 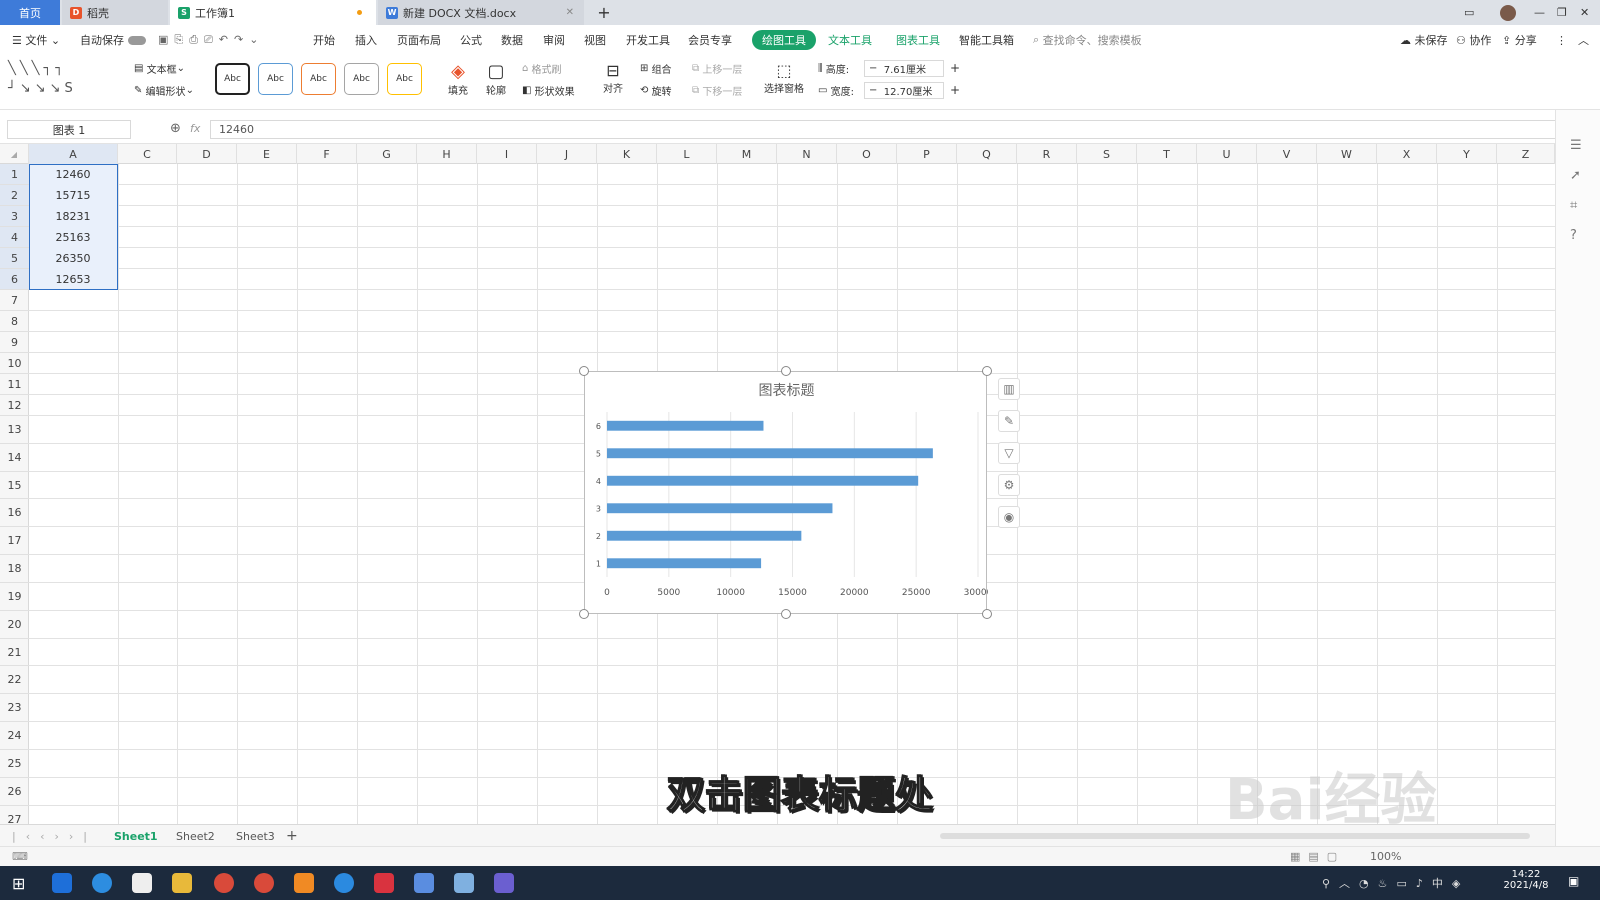 What do you see at coordinates (14, 458) in the screenshot?
I see `row-header-14: 14` at bounding box center [14, 458].